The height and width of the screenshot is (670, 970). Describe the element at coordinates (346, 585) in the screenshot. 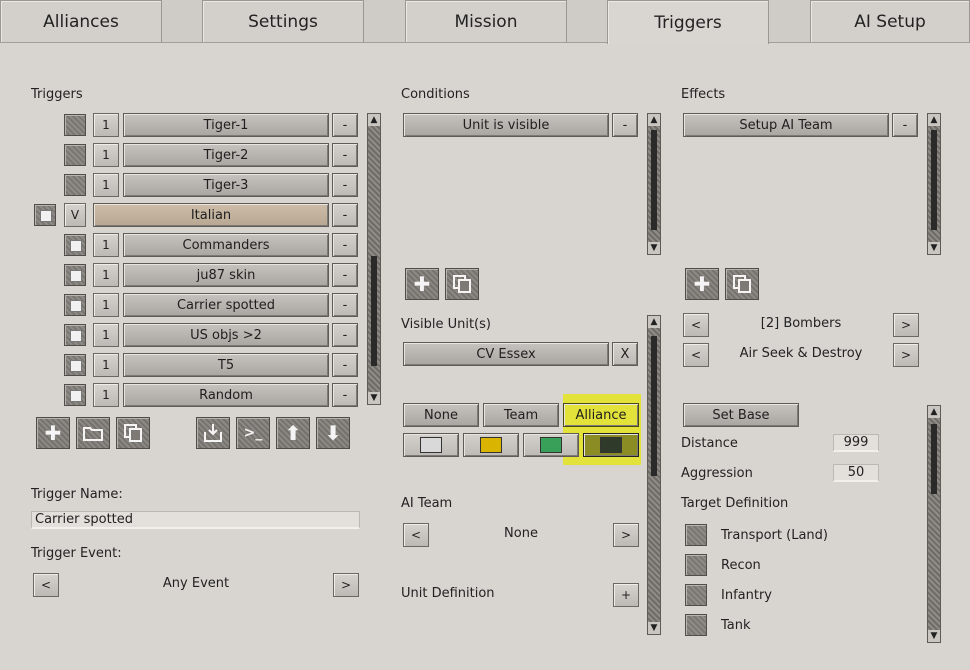

I see `trigger-event-next-button: >` at that location.